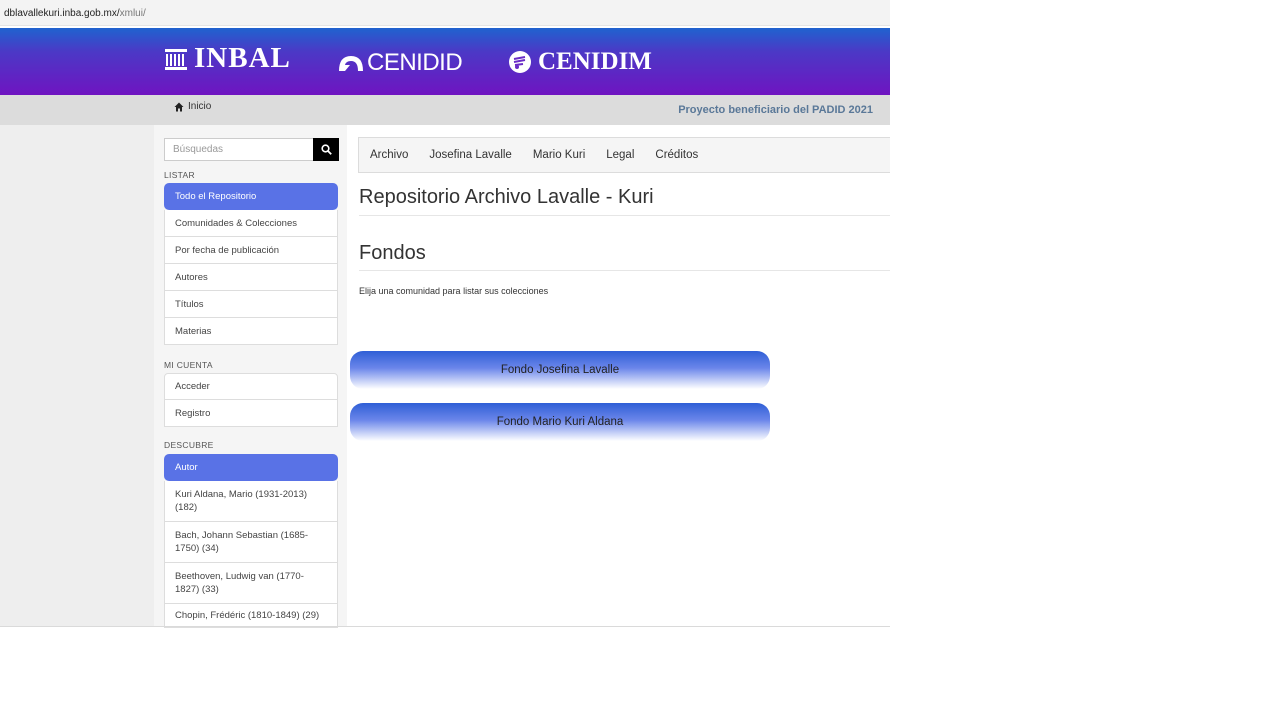 The height and width of the screenshot is (720, 1280). I want to click on section-divider, so click(624, 270).